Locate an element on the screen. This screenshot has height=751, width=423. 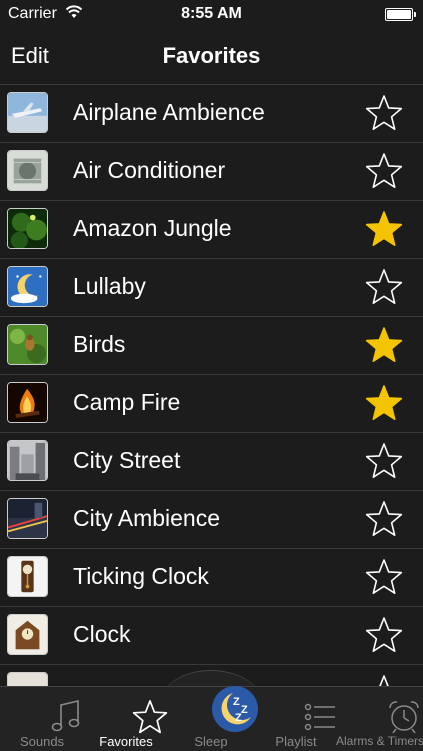
tab-label: Sounds is located at coordinates (42, 741).